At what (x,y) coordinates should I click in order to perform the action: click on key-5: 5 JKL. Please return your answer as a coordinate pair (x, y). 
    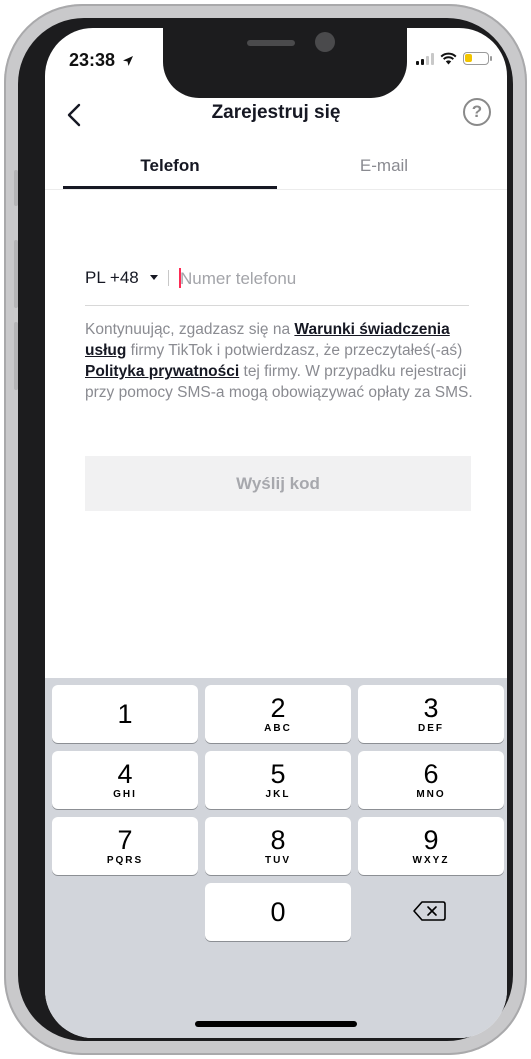
    Looking at the image, I should click on (278, 780).